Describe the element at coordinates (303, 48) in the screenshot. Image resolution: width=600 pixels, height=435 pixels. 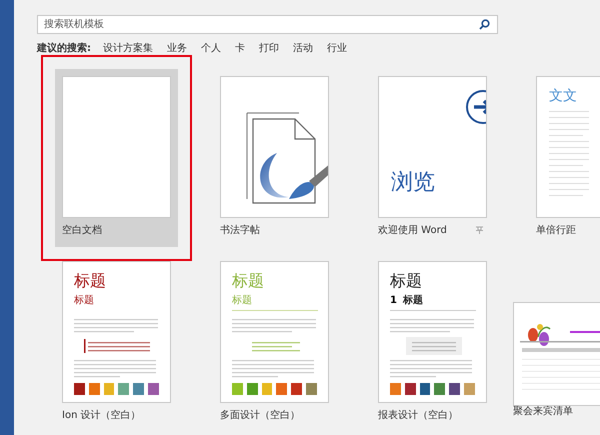
I see `suggested-search-link: 活动` at that location.